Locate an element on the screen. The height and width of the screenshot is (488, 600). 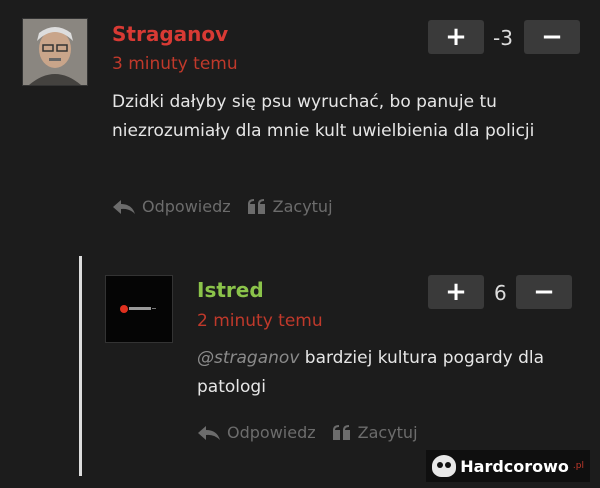
comment-author: Istred is located at coordinates (230, 290).